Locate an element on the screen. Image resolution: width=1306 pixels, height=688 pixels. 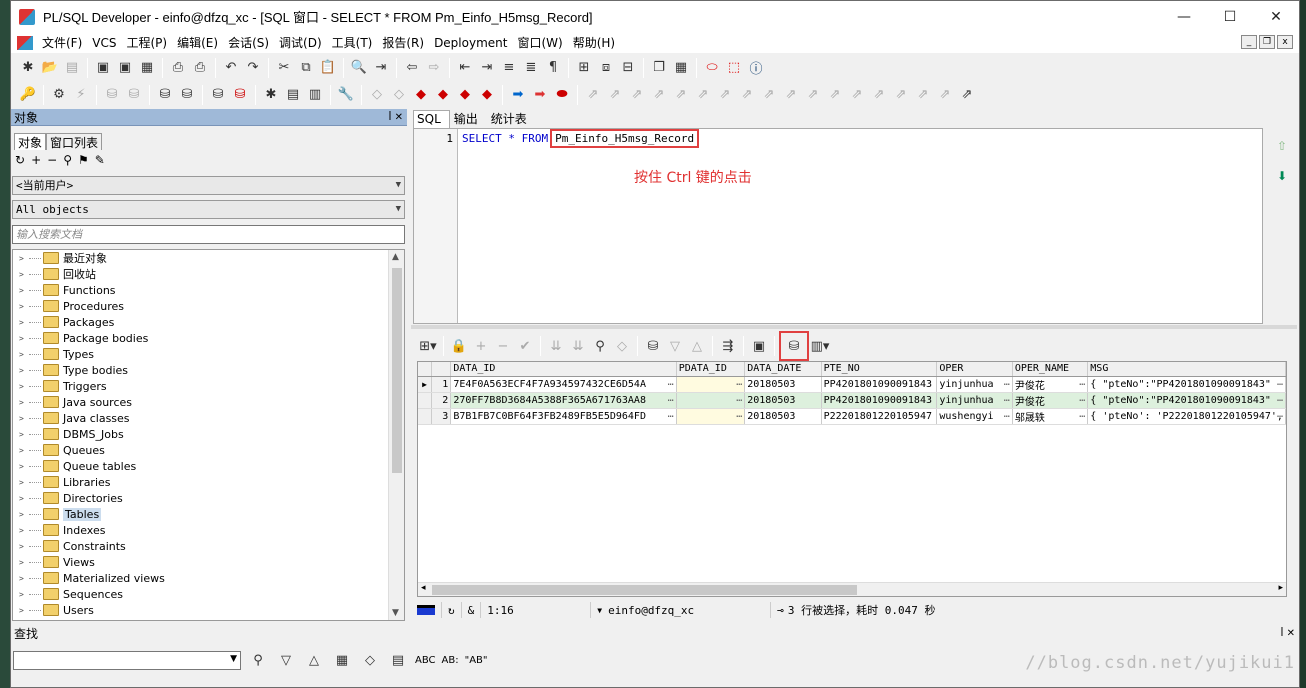
find-next-icon: ⇥ is located at coordinates (381, 68).